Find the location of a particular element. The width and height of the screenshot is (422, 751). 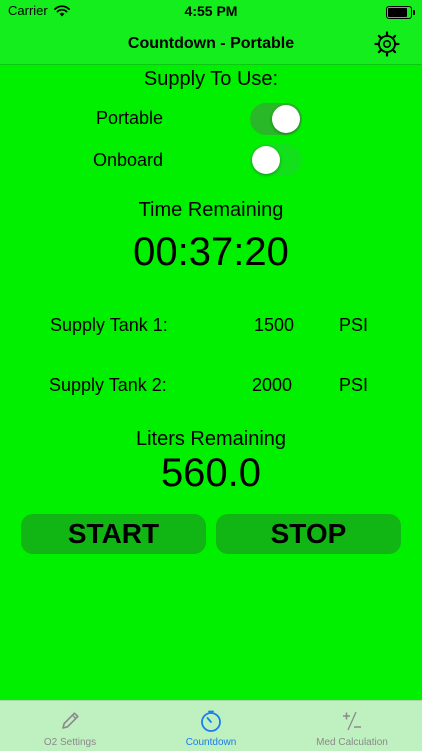

portable-label: Portable is located at coordinates (130, 118).